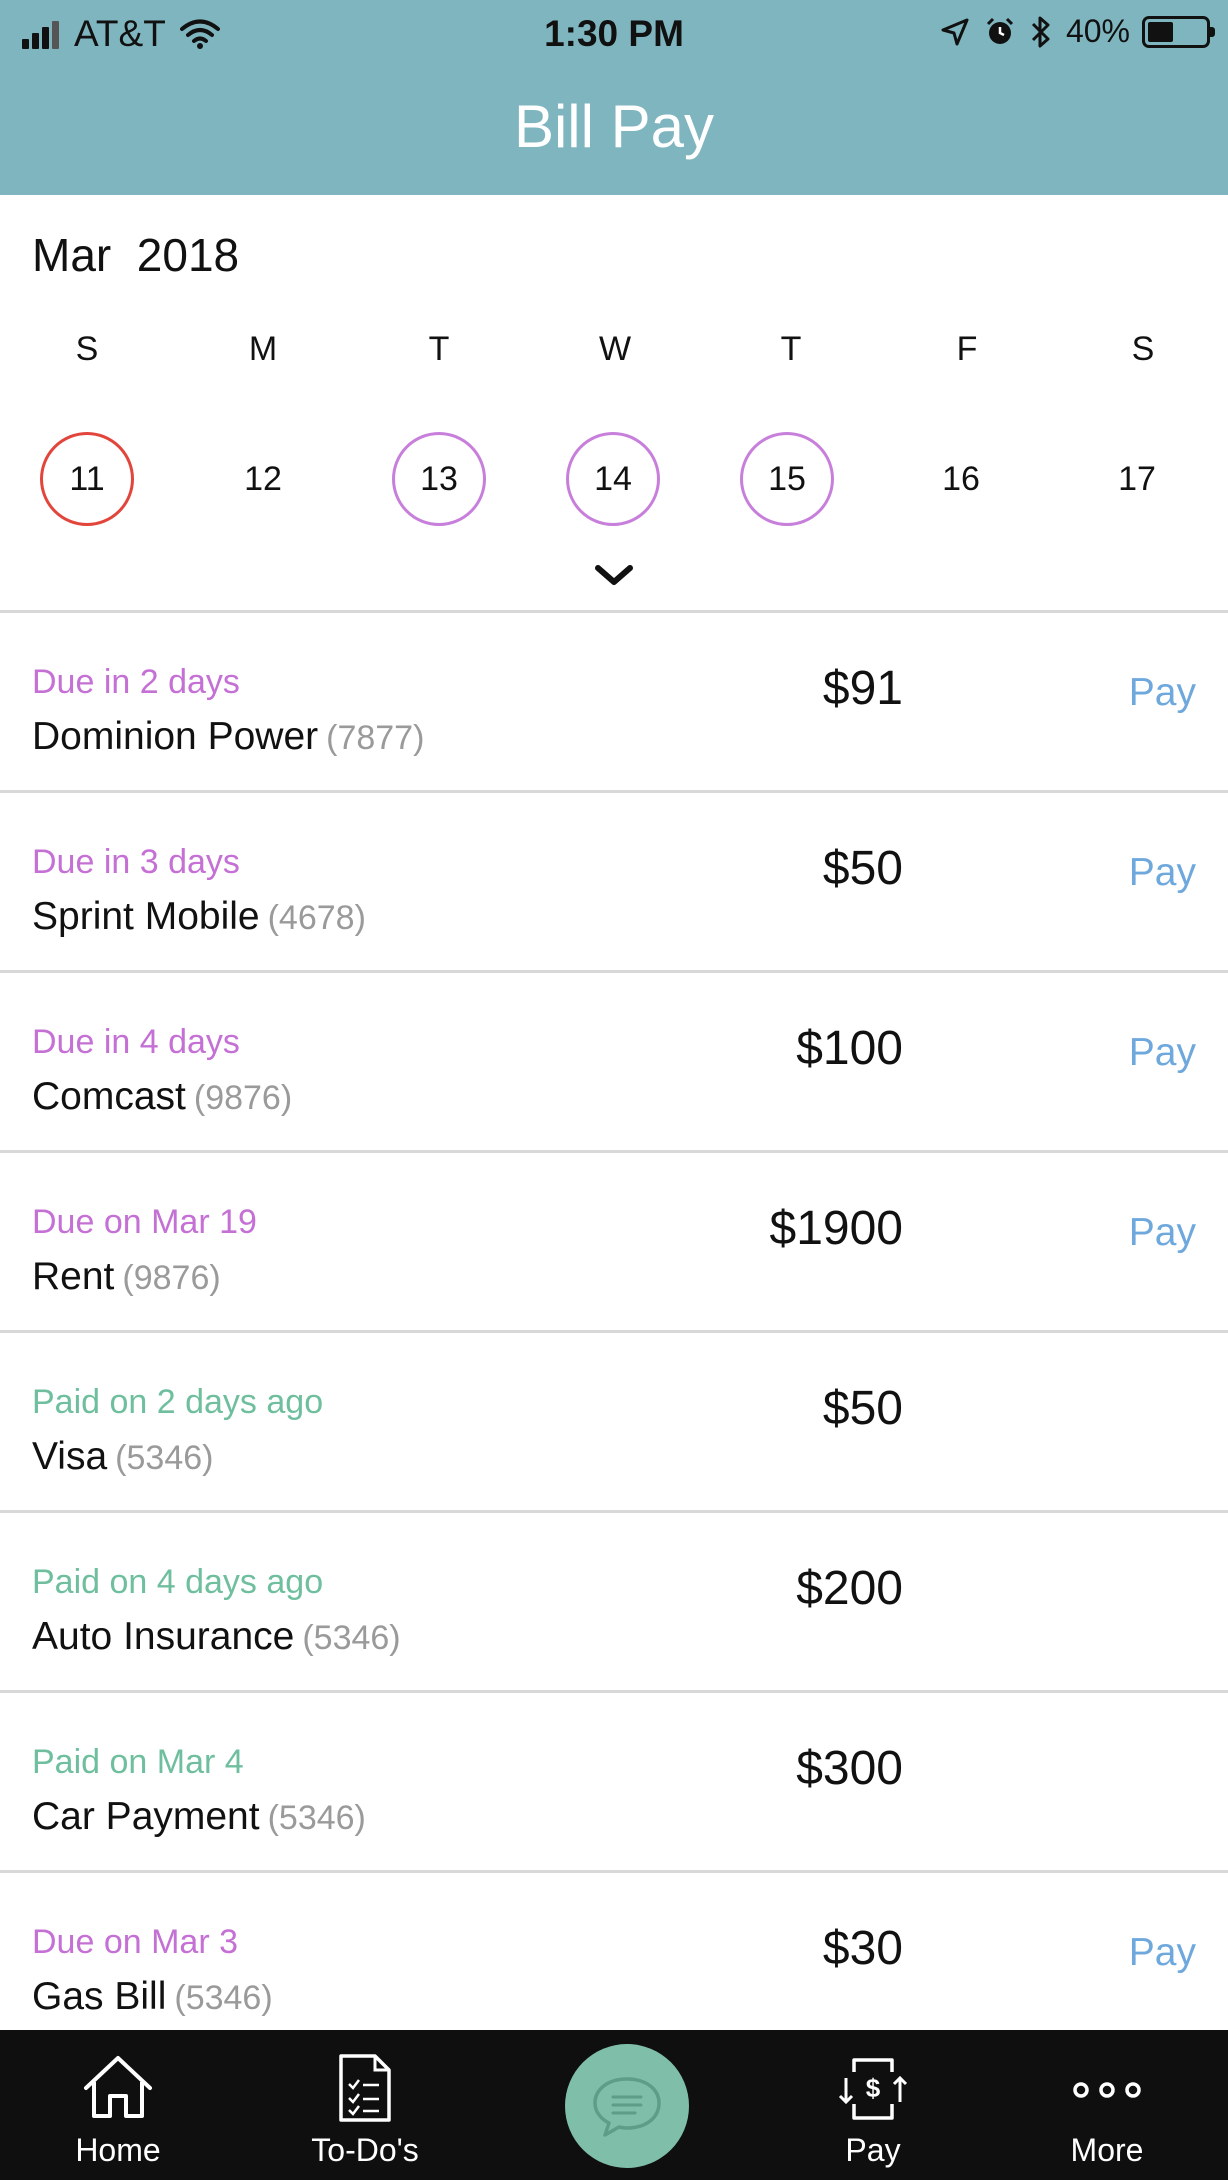 The image size is (1228, 2180). I want to click on calendar-day-row: 11 12 13 14 15 16 17, so click(614, 482).